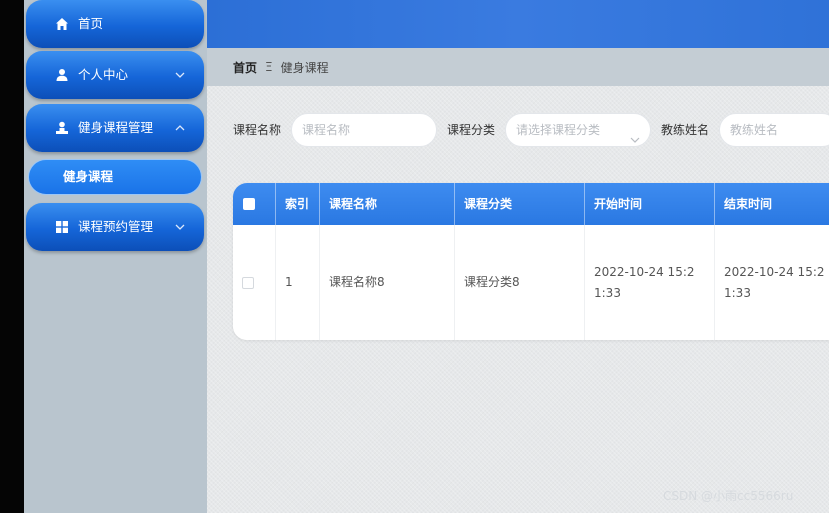 This screenshot has width=829, height=513. What do you see at coordinates (520, 204) in the screenshot?
I see `column-header: 课程分类` at bounding box center [520, 204].